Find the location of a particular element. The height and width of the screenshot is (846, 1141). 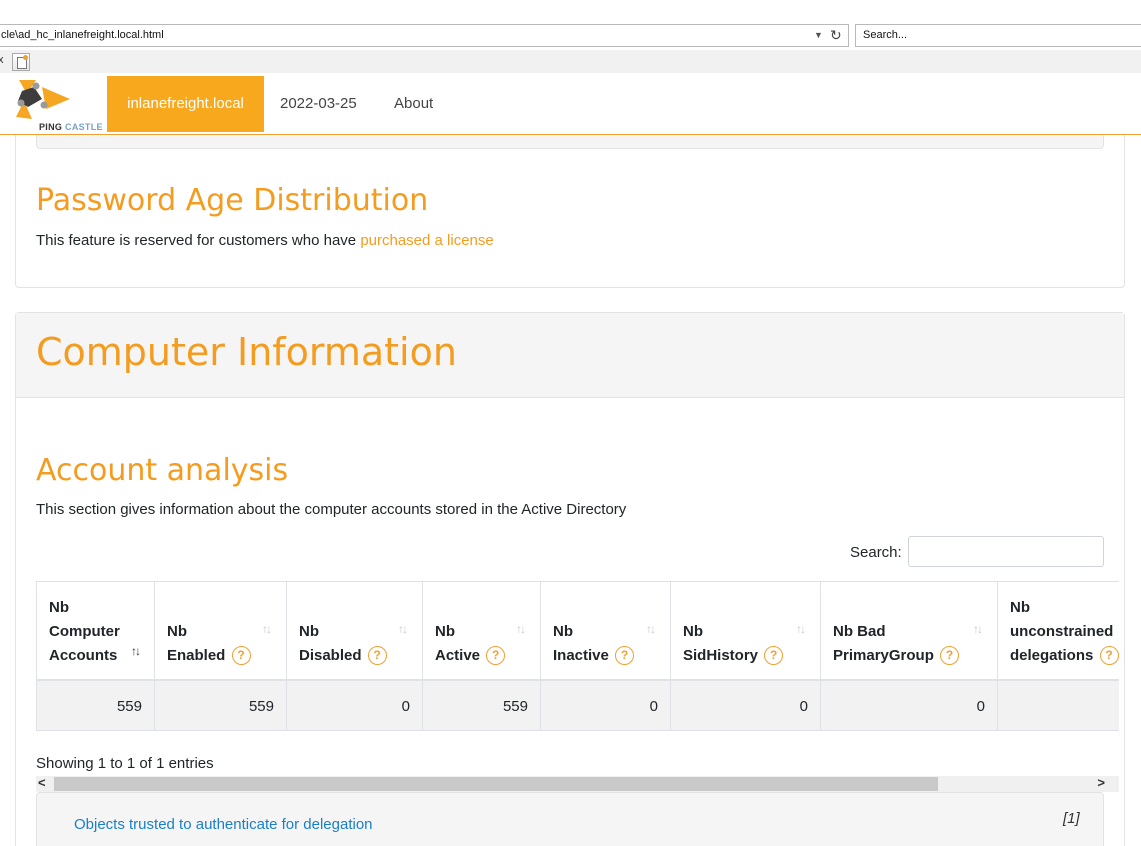

close-icon: x is located at coordinates (2, 60).